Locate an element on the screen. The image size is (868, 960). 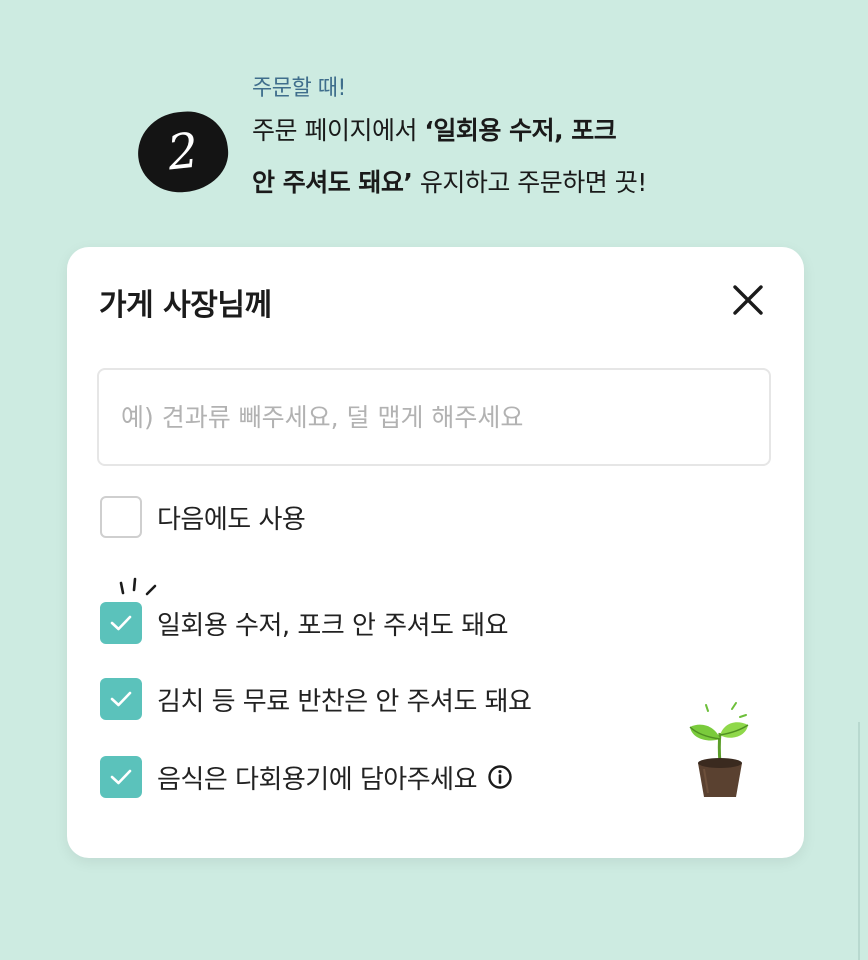
no-utensils-label: 일회용 수저, 포크 안 주셔도 돼요 is located at coordinates (333, 625).